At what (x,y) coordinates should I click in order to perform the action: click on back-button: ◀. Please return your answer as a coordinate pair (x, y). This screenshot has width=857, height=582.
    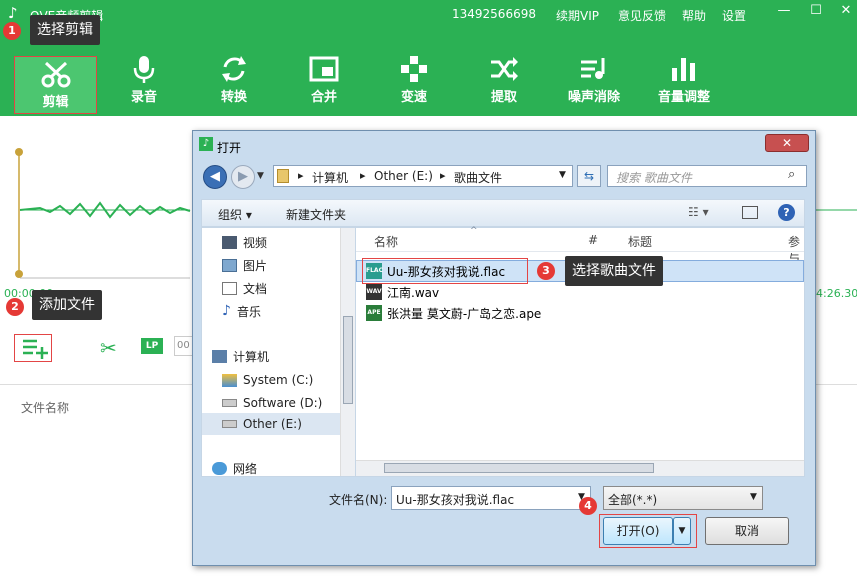
    Looking at the image, I should click on (215, 177).